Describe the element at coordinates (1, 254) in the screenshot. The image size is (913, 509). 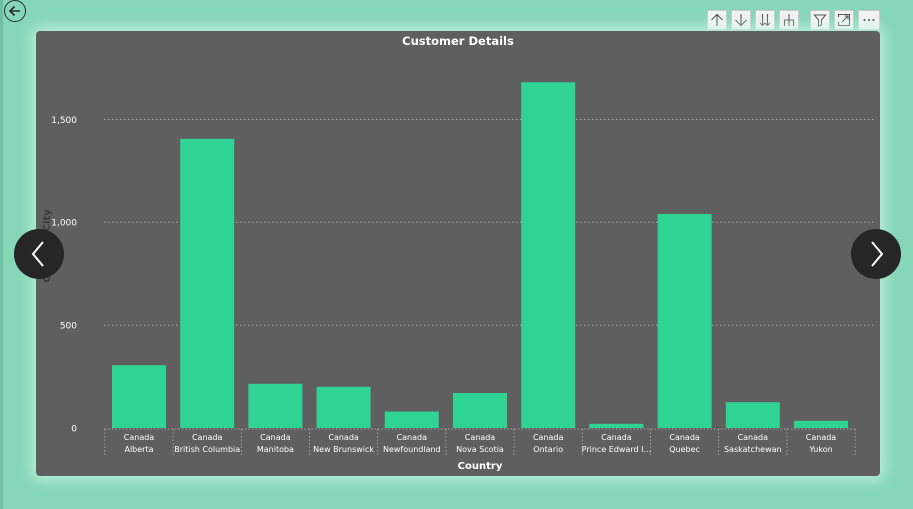
I see `page-left-edge` at that location.